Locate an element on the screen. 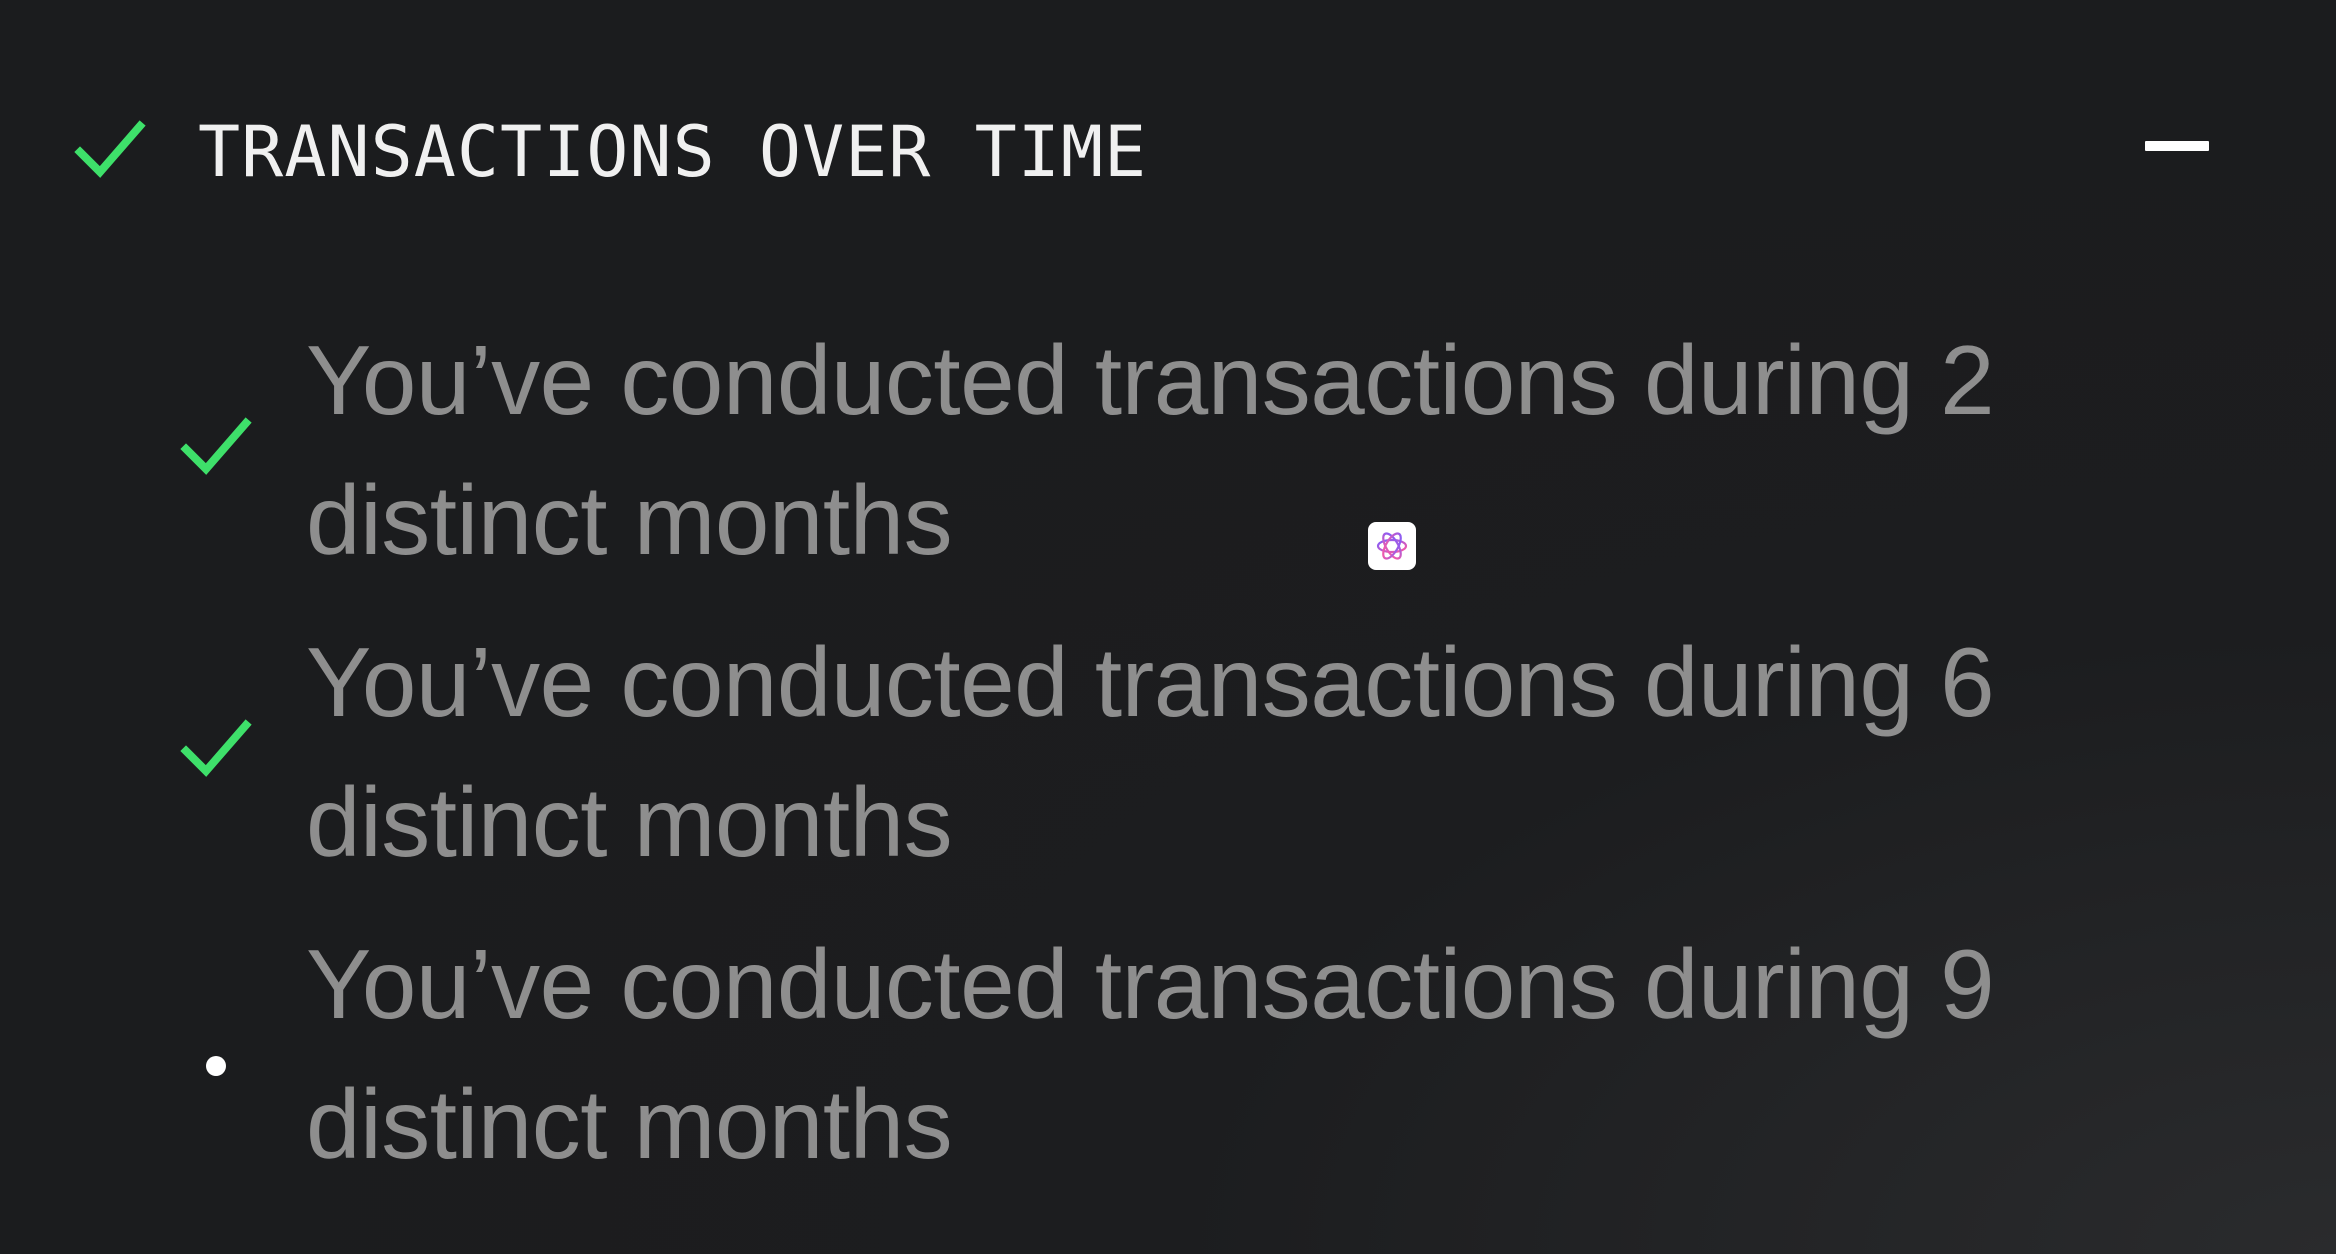 The image size is (2336, 1254). section-header: TRANSACTIONS OVER TIME is located at coordinates (1168, 145).